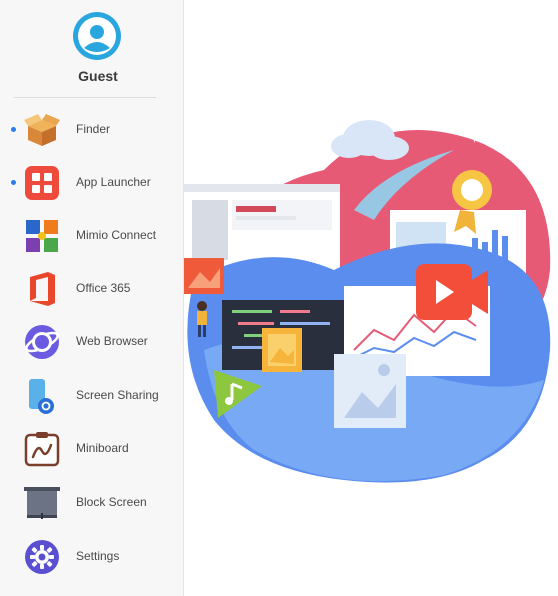  Describe the element at coordinates (42, 183) in the screenshot. I see `app-launcher-icon` at that location.